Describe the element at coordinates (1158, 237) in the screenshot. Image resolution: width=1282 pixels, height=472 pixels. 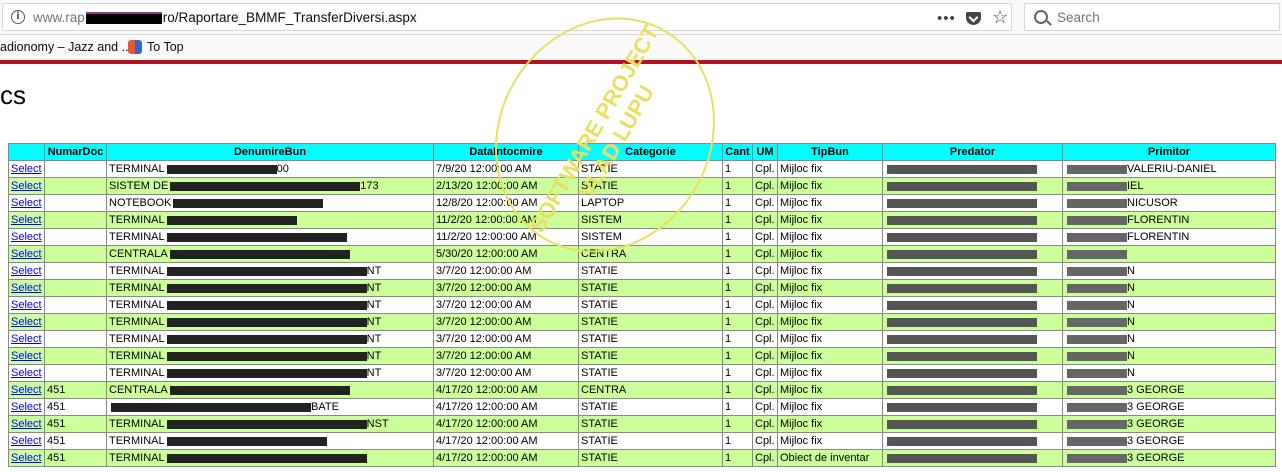
I see `primitor-name: FLORENTIN` at that location.